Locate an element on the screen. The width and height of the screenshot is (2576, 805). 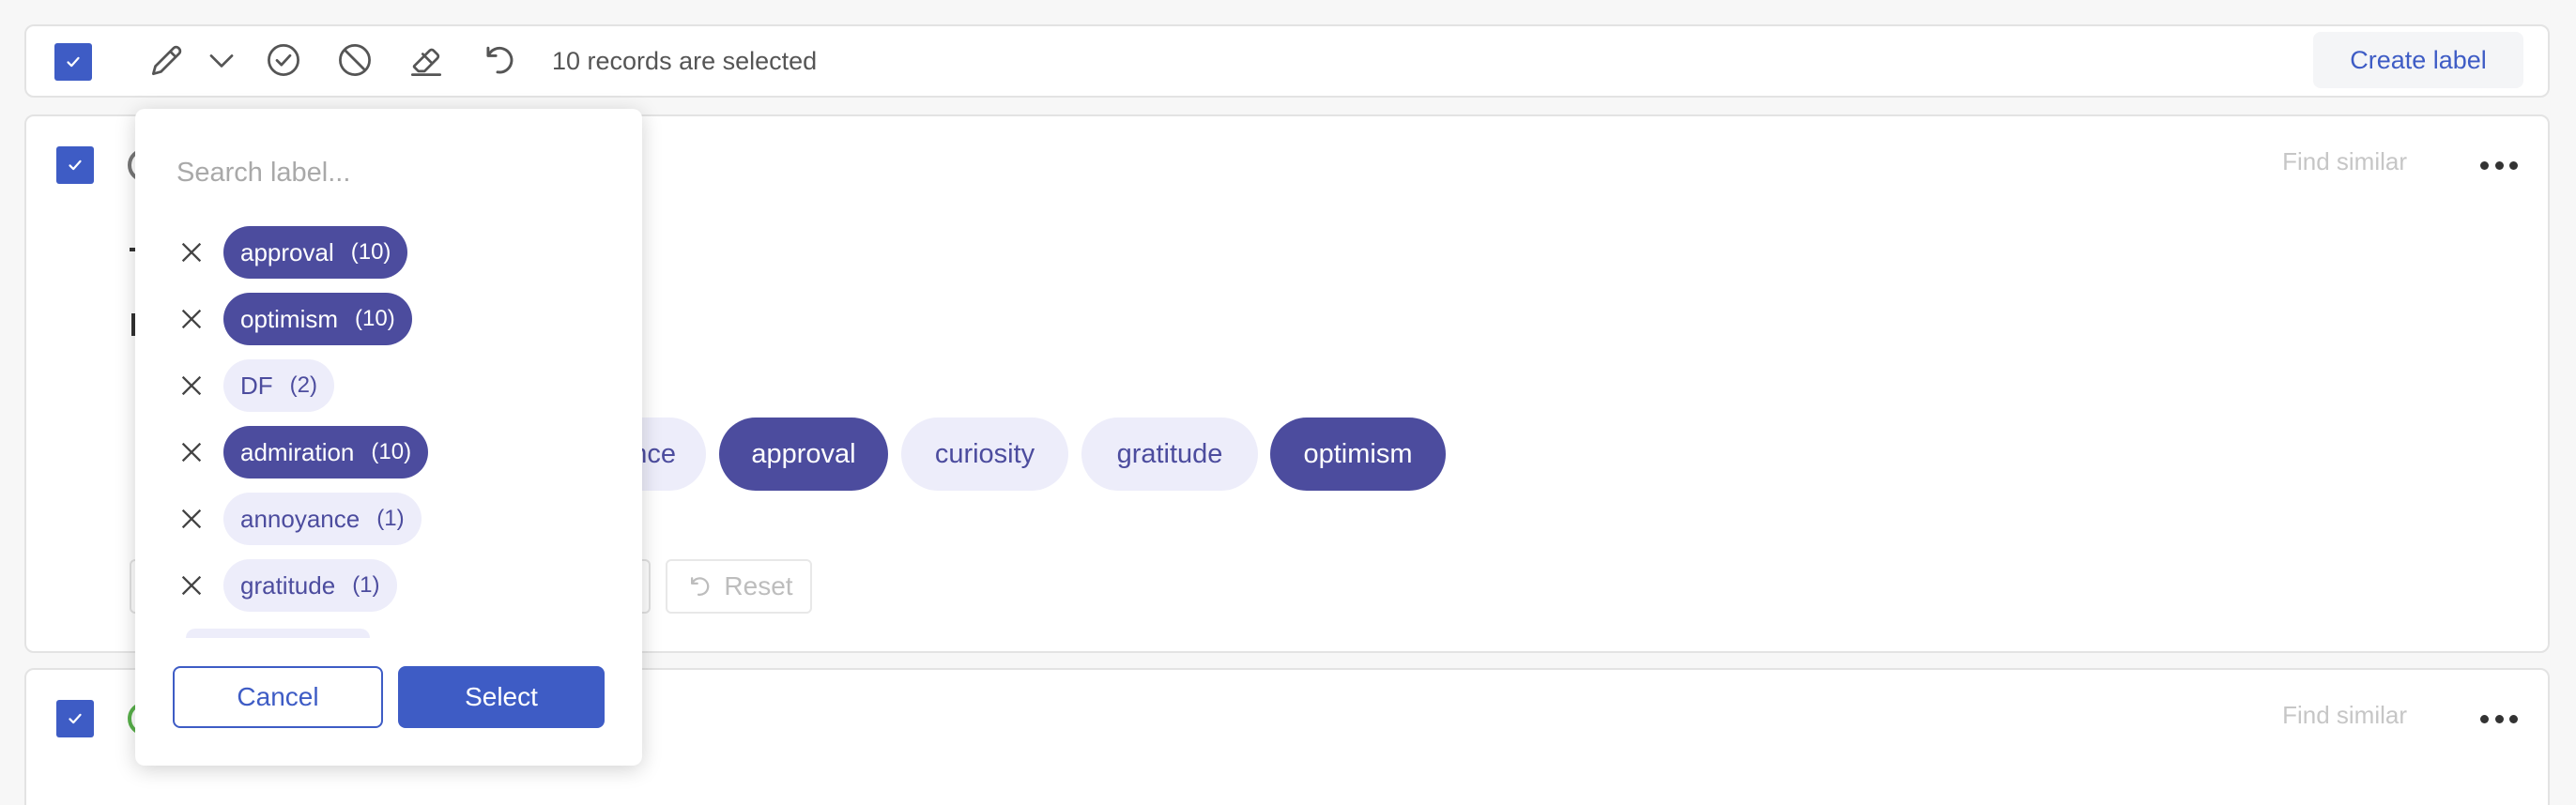
select-button: Select is located at coordinates (502, 697).